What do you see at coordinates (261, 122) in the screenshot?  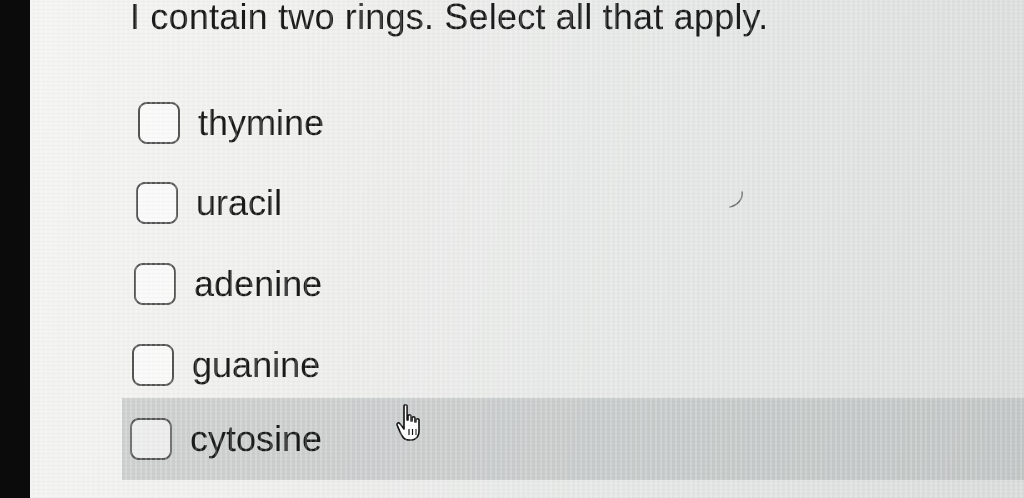 I see `option-label: thymine` at bounding box center [261, 122].